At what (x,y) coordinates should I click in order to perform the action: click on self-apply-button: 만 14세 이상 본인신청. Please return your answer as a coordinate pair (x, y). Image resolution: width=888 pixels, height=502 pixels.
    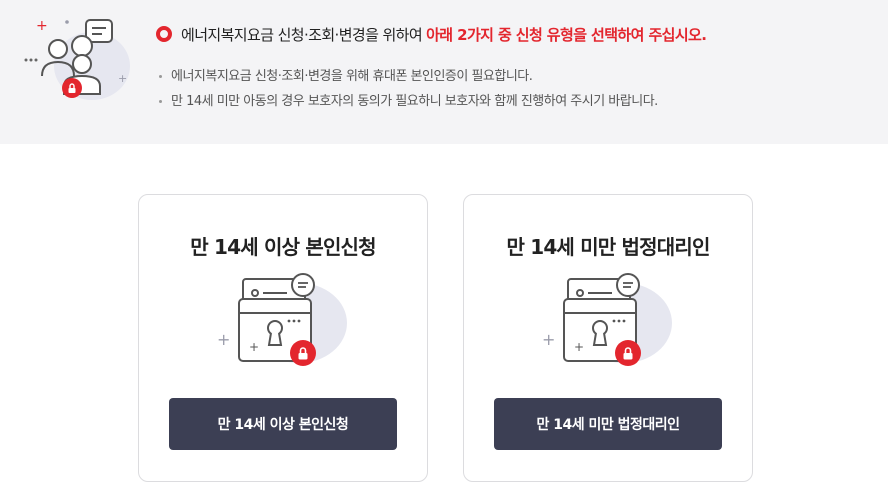
    Looking at the image, I should click on (283, 424).